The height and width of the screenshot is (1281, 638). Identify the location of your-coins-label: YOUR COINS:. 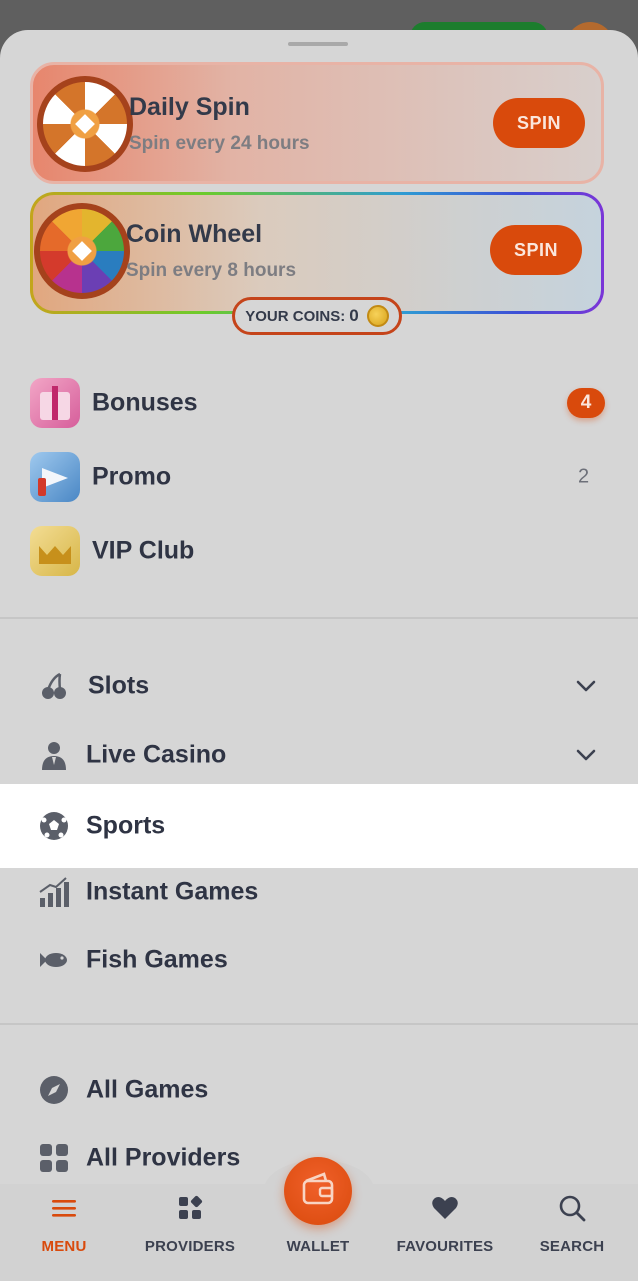
(295, 316).